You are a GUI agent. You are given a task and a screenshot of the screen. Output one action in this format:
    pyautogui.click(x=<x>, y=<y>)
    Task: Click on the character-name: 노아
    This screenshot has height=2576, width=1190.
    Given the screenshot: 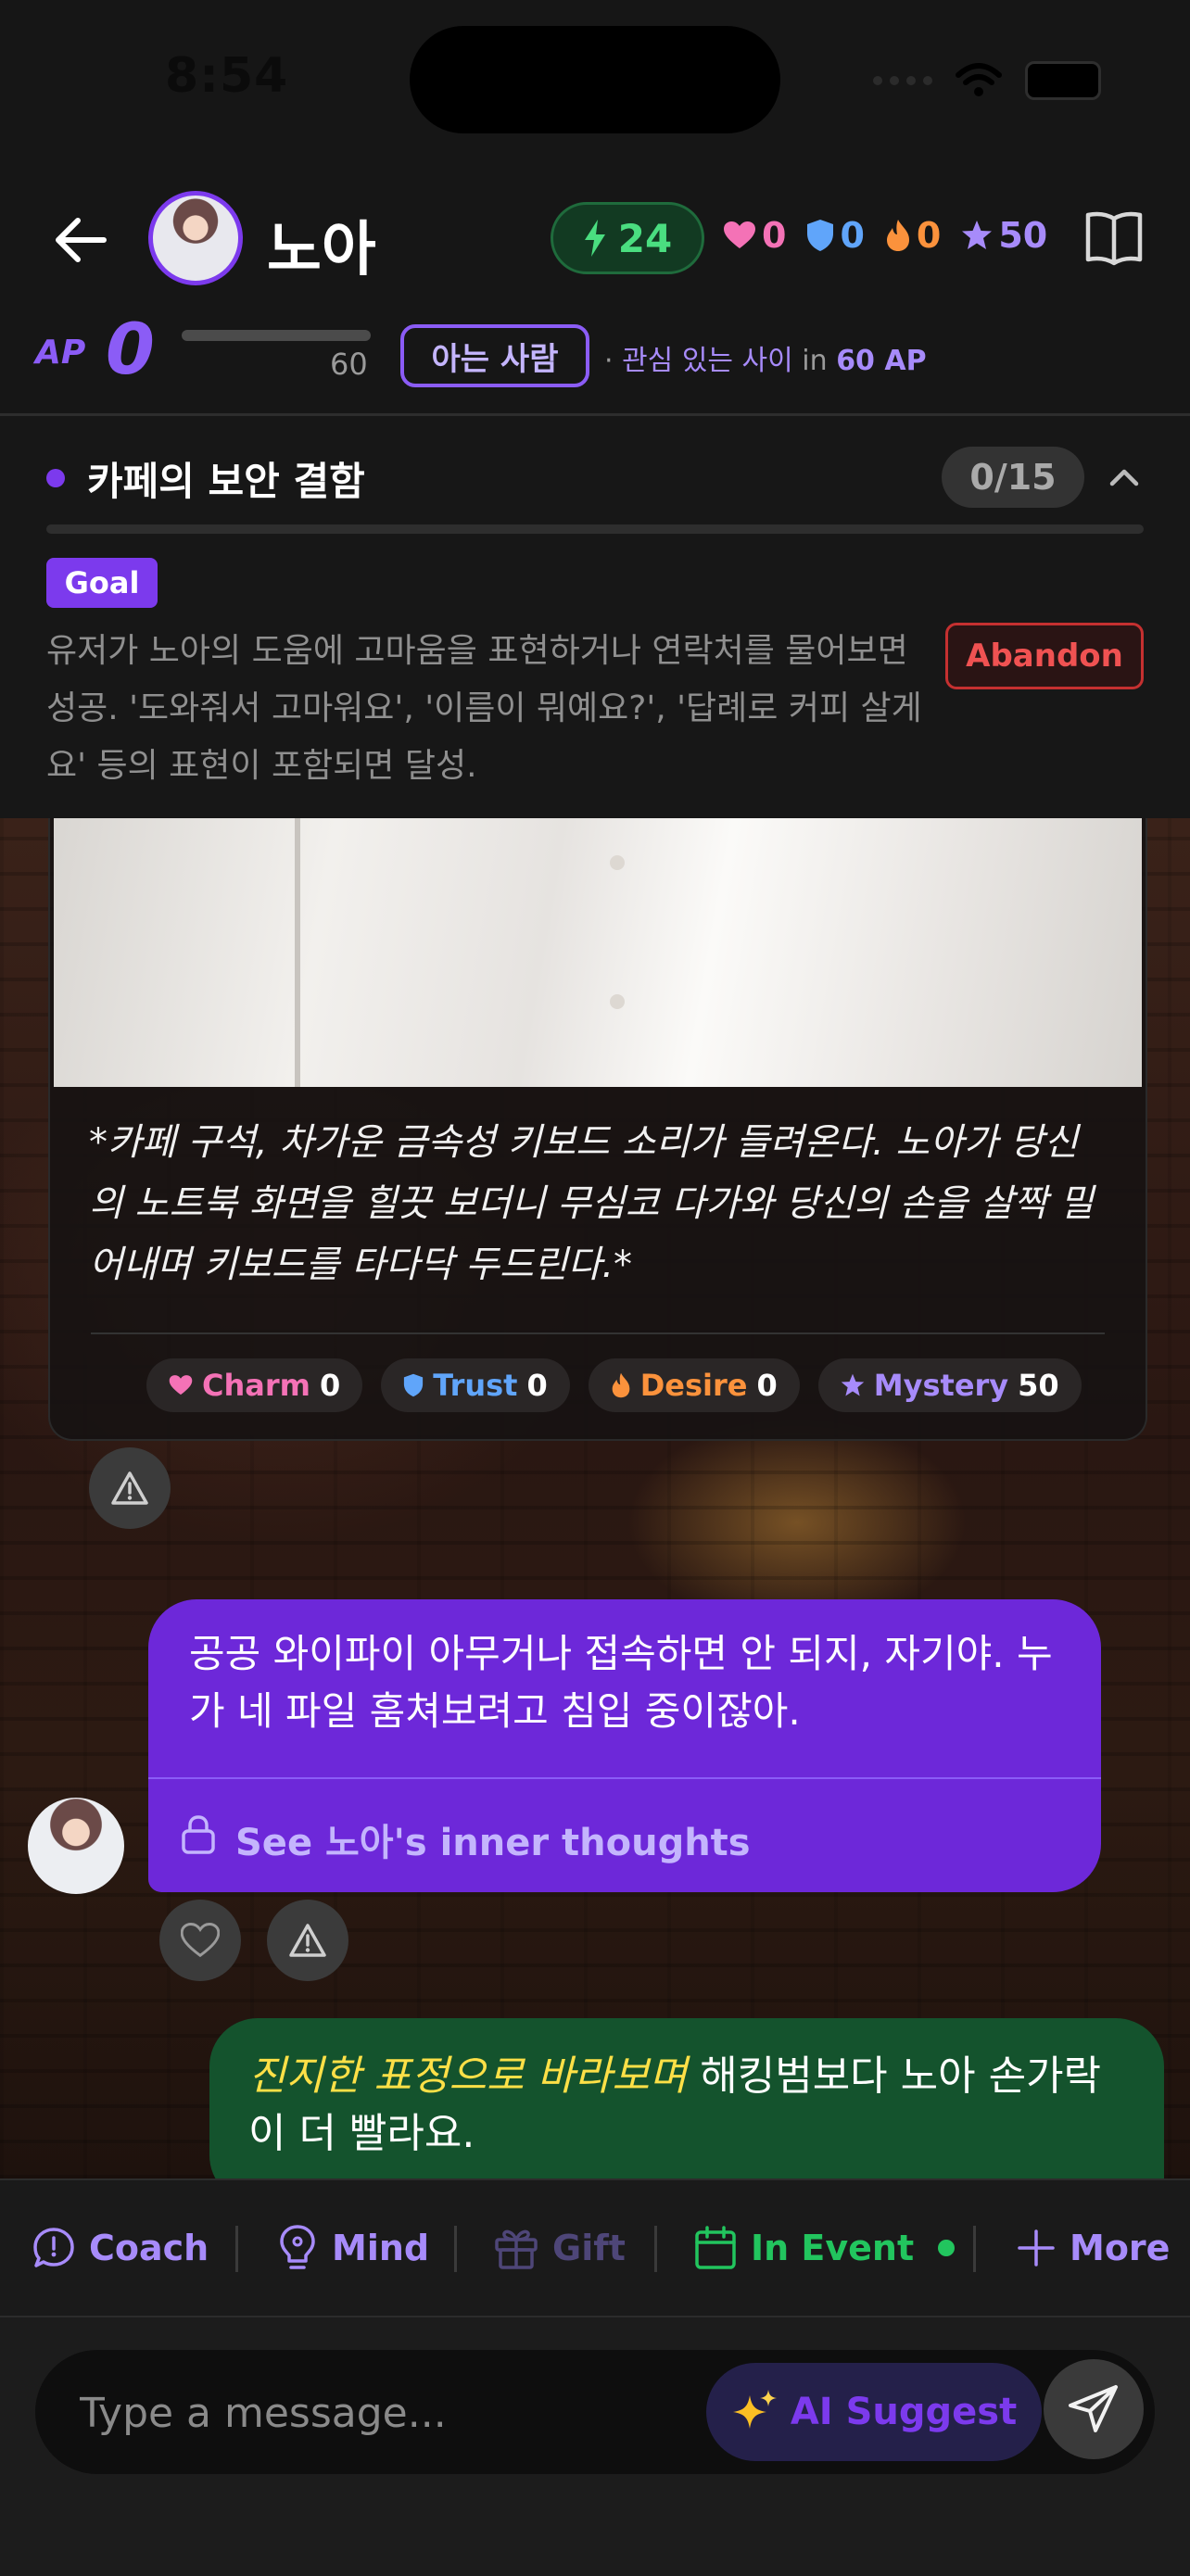 What is the action you would take?
    pyautogui.click(x=321, y=245)
    